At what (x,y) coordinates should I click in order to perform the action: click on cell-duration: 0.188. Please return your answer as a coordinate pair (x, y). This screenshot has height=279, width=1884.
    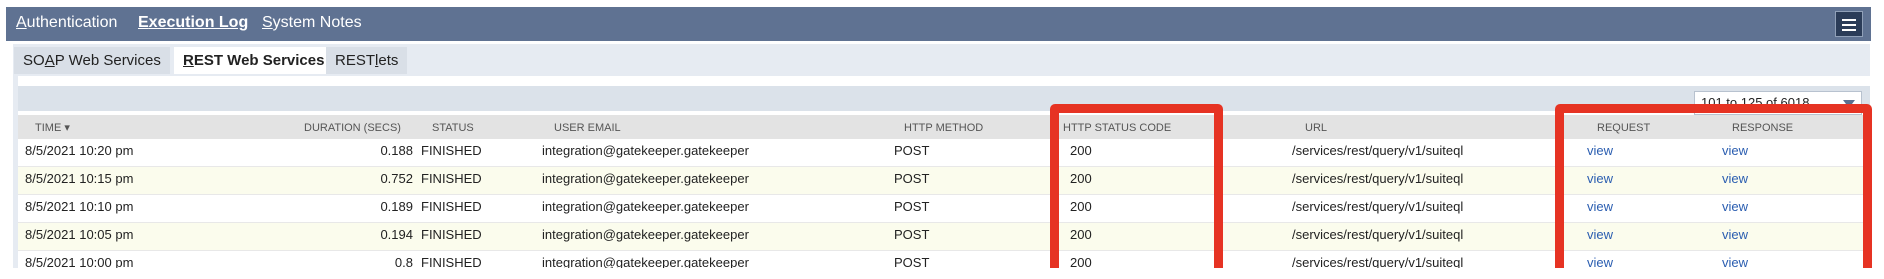
    Looking at the image, I should click on (396, 150).